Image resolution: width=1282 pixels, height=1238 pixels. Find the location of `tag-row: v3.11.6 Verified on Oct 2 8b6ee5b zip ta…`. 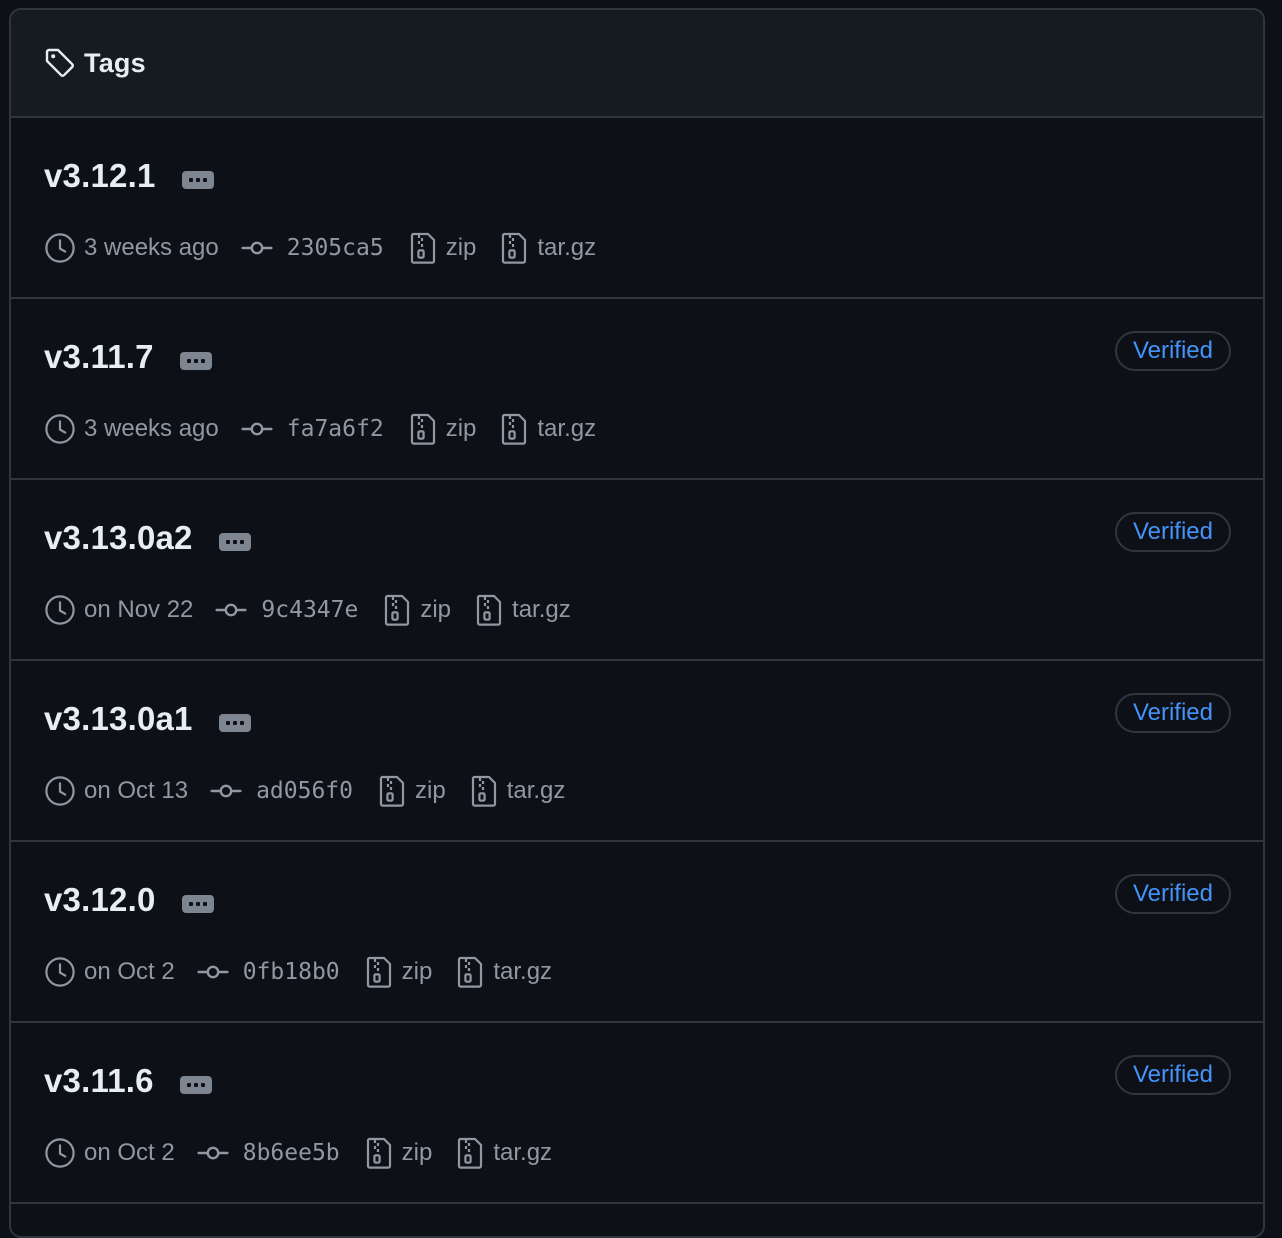

tag-row: v3.11.6 Verified on Oct 2 8b6ee5b zip ta… is located at coordinates (637, 1113).